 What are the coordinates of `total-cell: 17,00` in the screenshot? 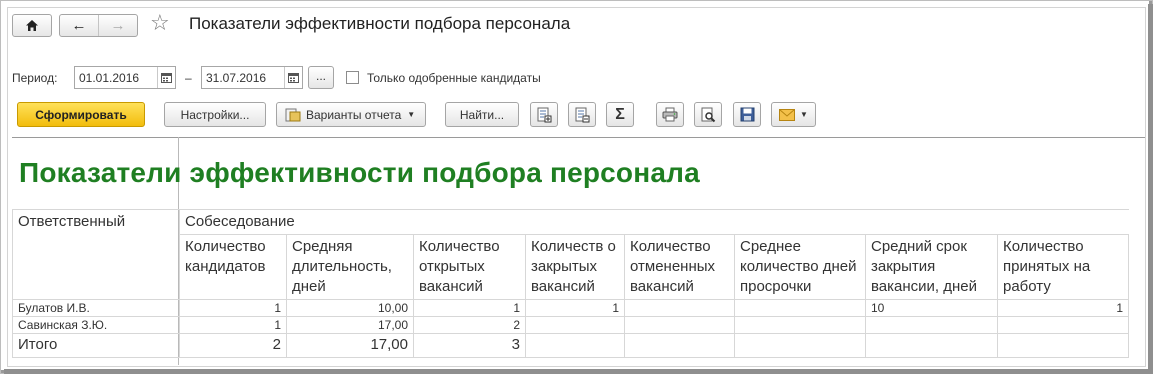 It's located at (350, 345).